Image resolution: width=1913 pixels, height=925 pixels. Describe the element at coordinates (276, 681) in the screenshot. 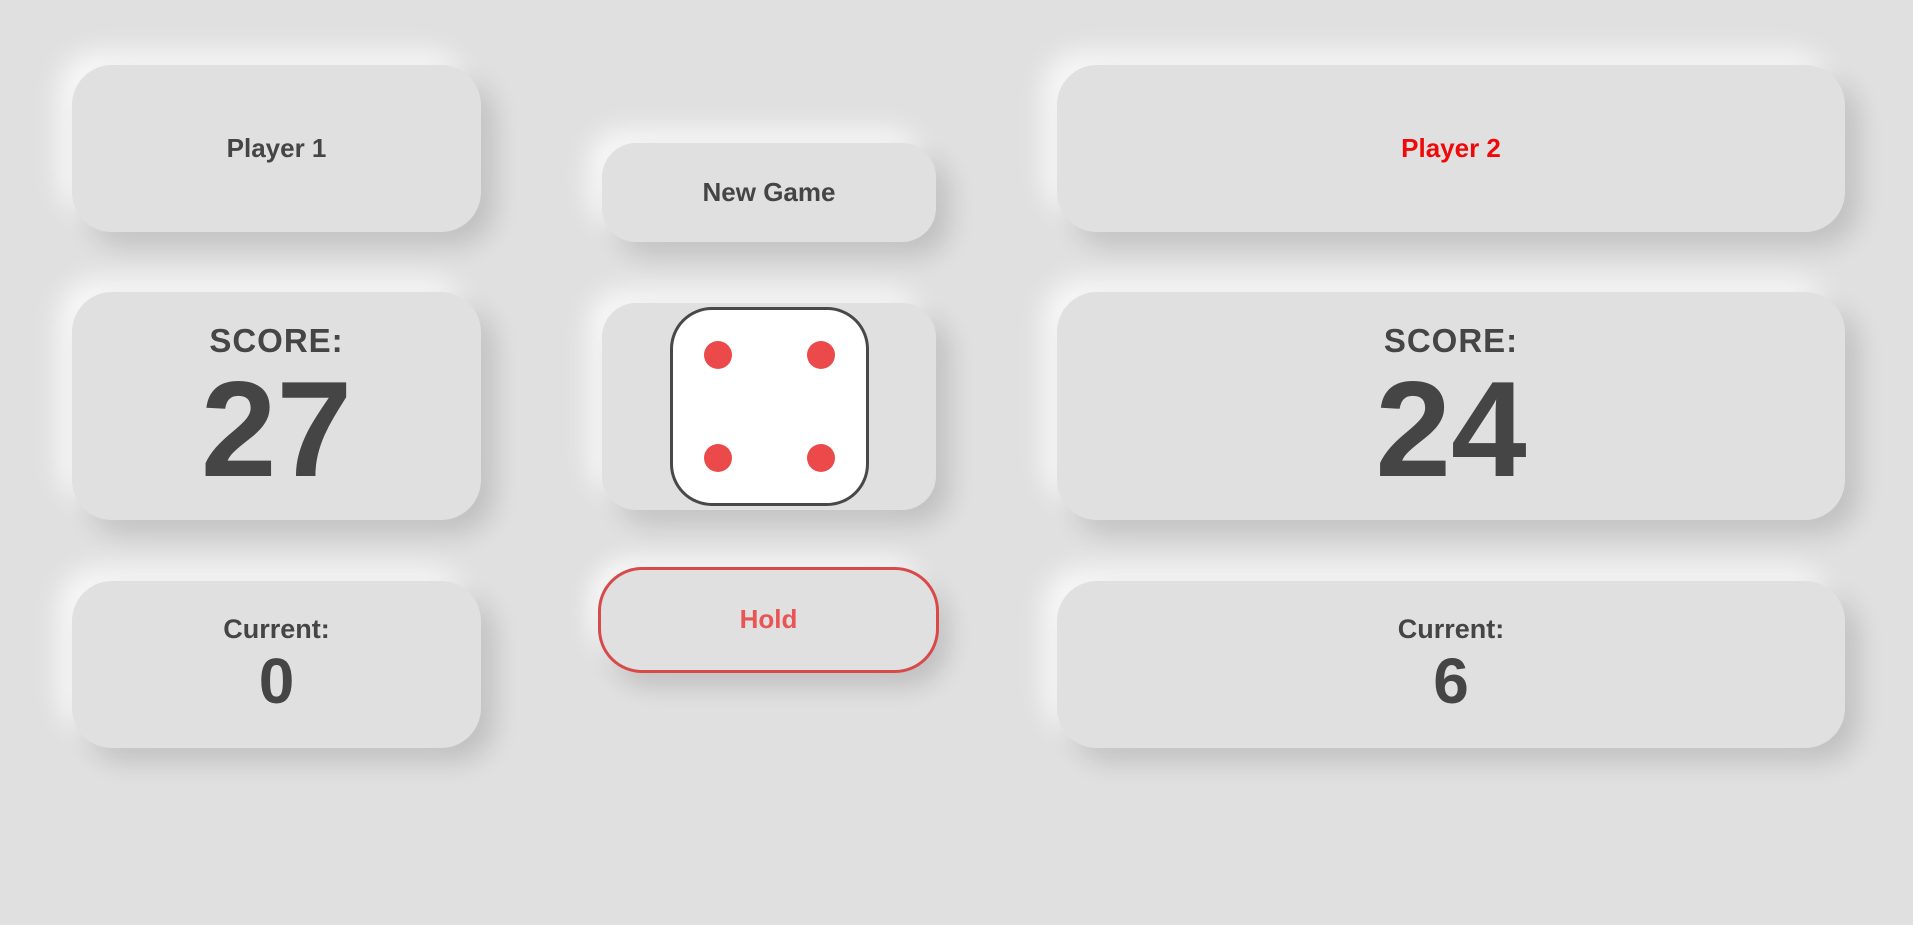

I see `player-1-current: 0` at that location.